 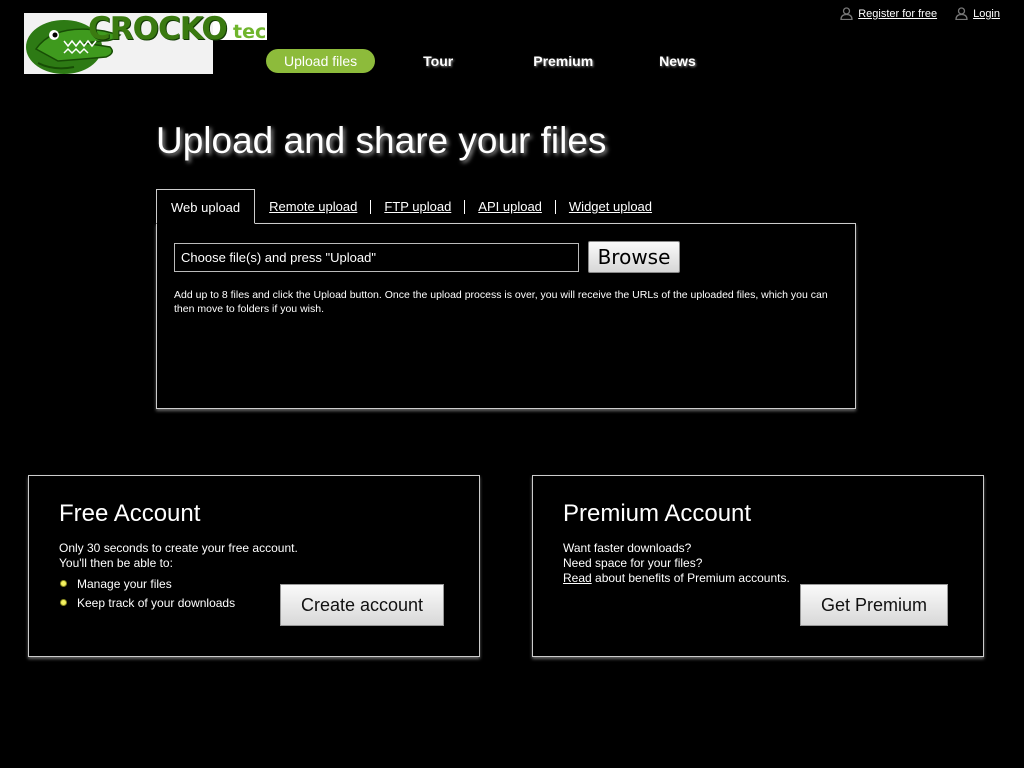 I want to click on logo-suffix: tec, so click(x=250, y=32).